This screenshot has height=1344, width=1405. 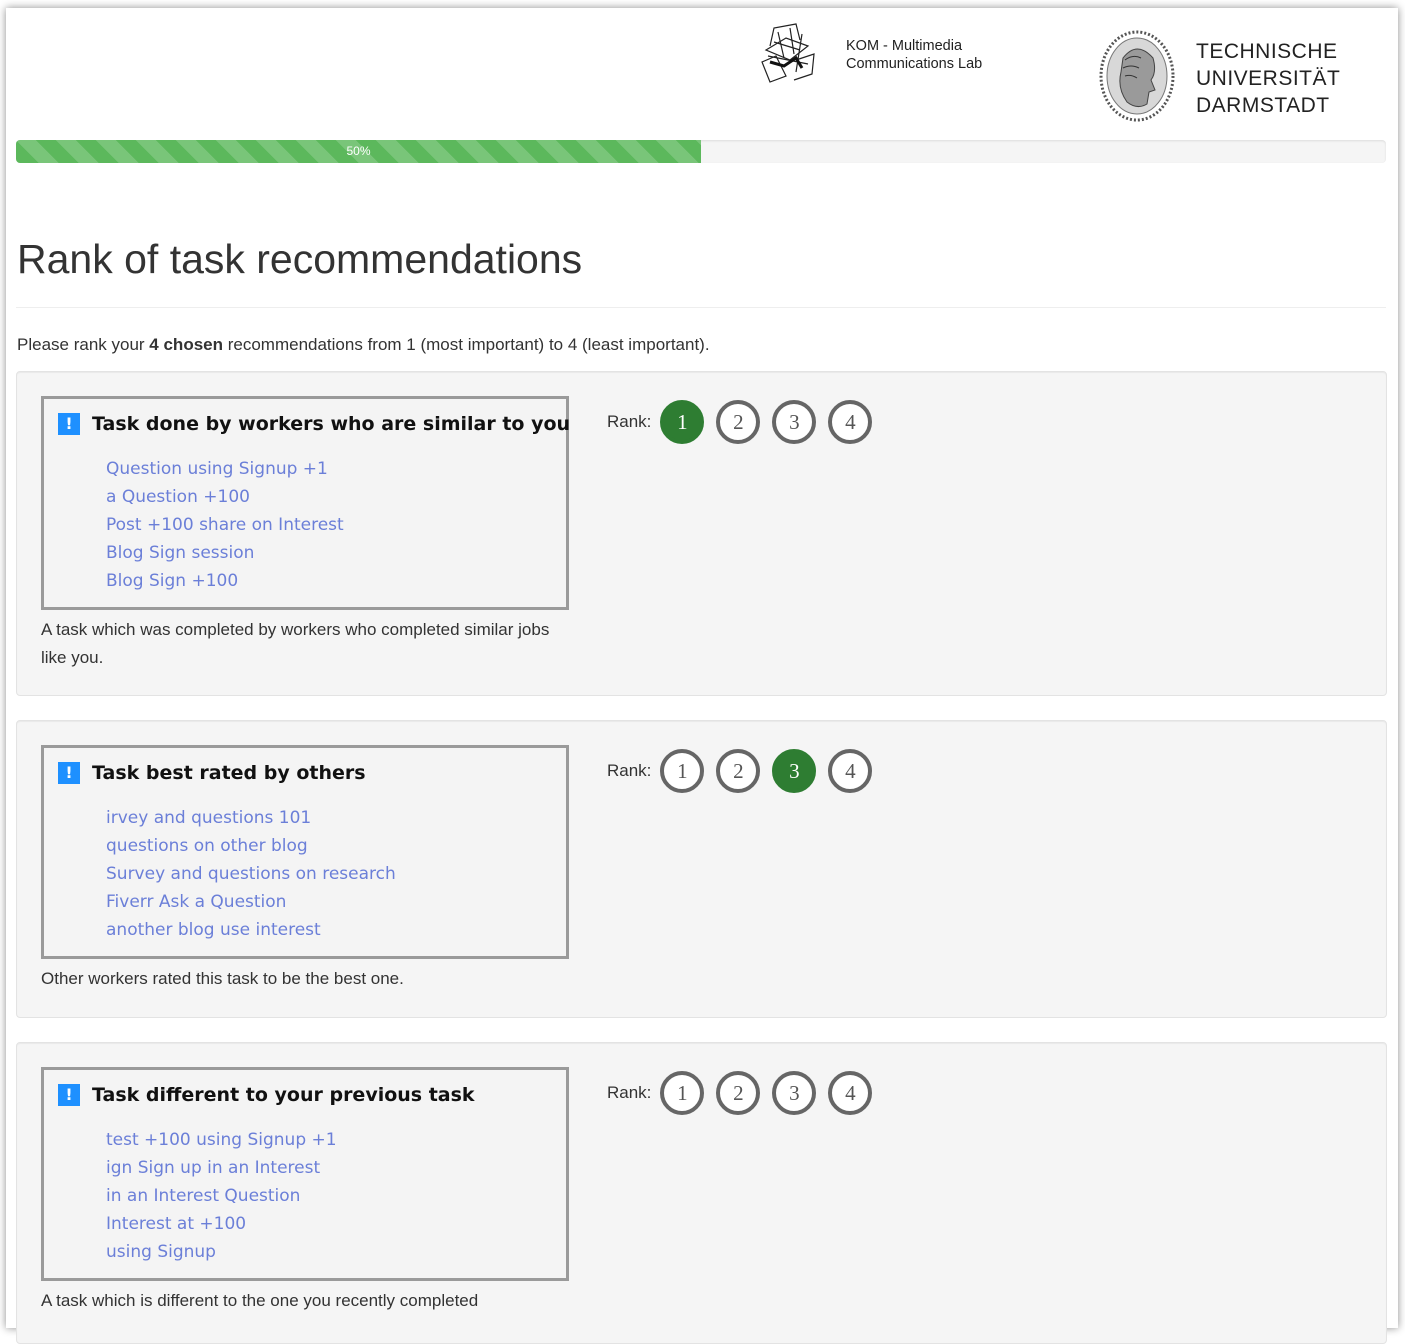 I want to click on task-line: Interest at +100, so click(x=176, y=1224).